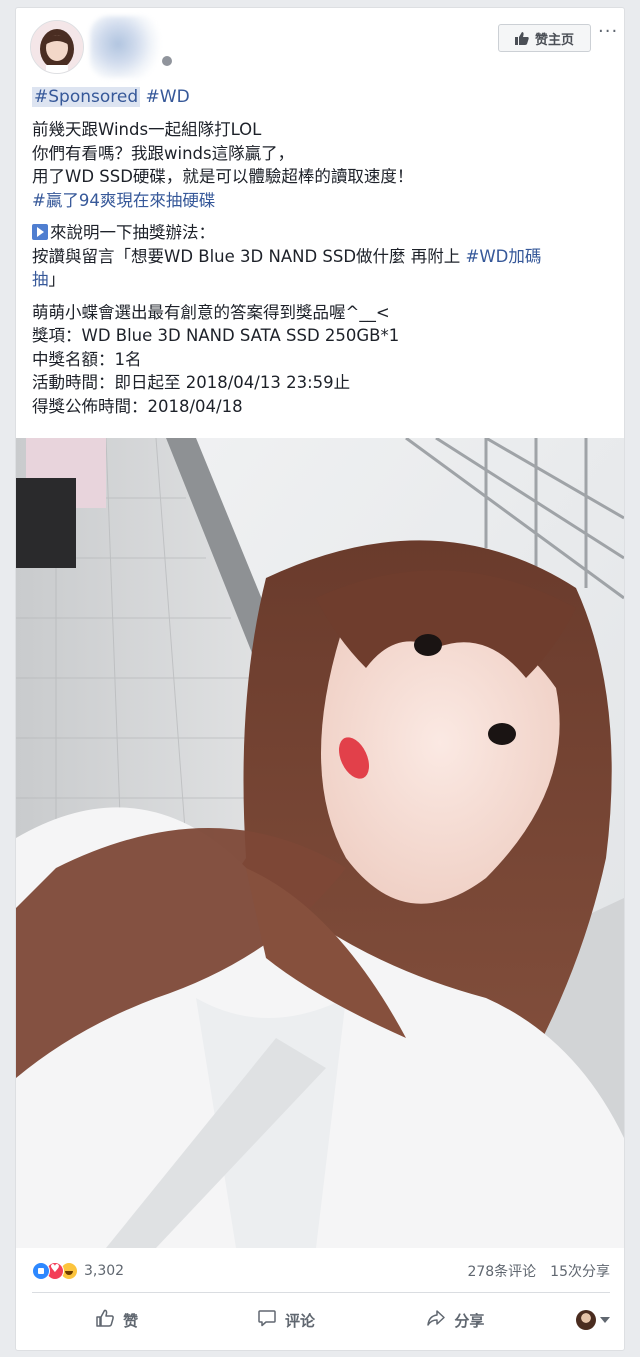  I want to click on share-icon, so click(436, 1320).